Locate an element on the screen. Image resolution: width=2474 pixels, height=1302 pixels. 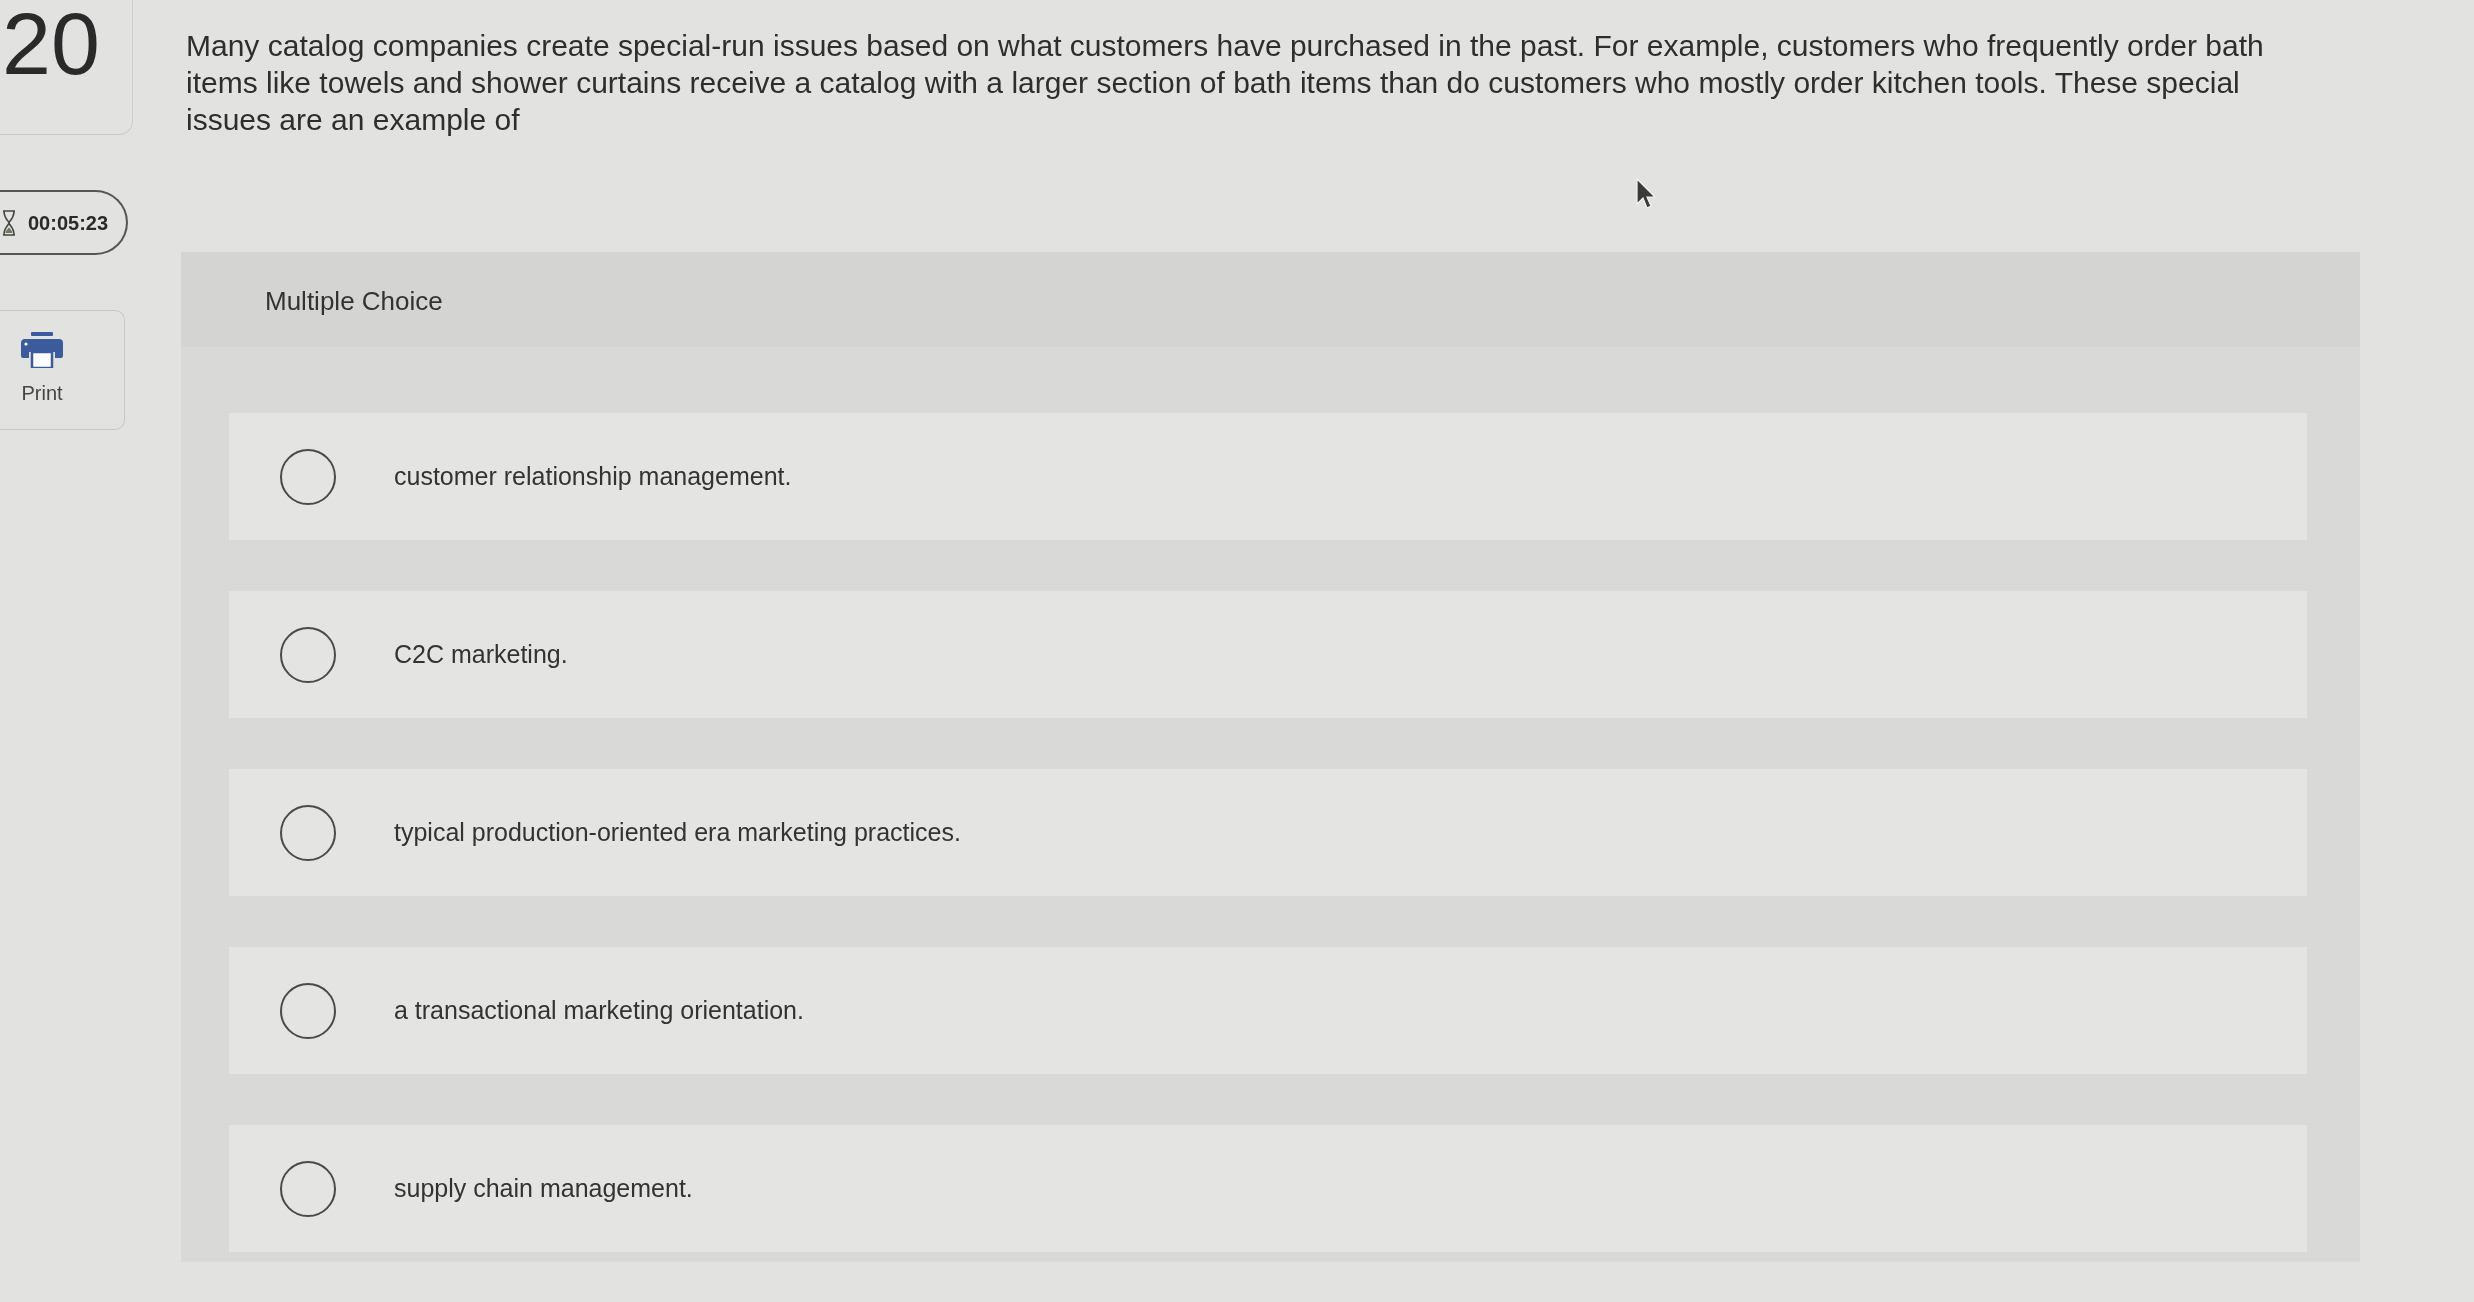
print-button: Print is located at coordinates (62, 370).